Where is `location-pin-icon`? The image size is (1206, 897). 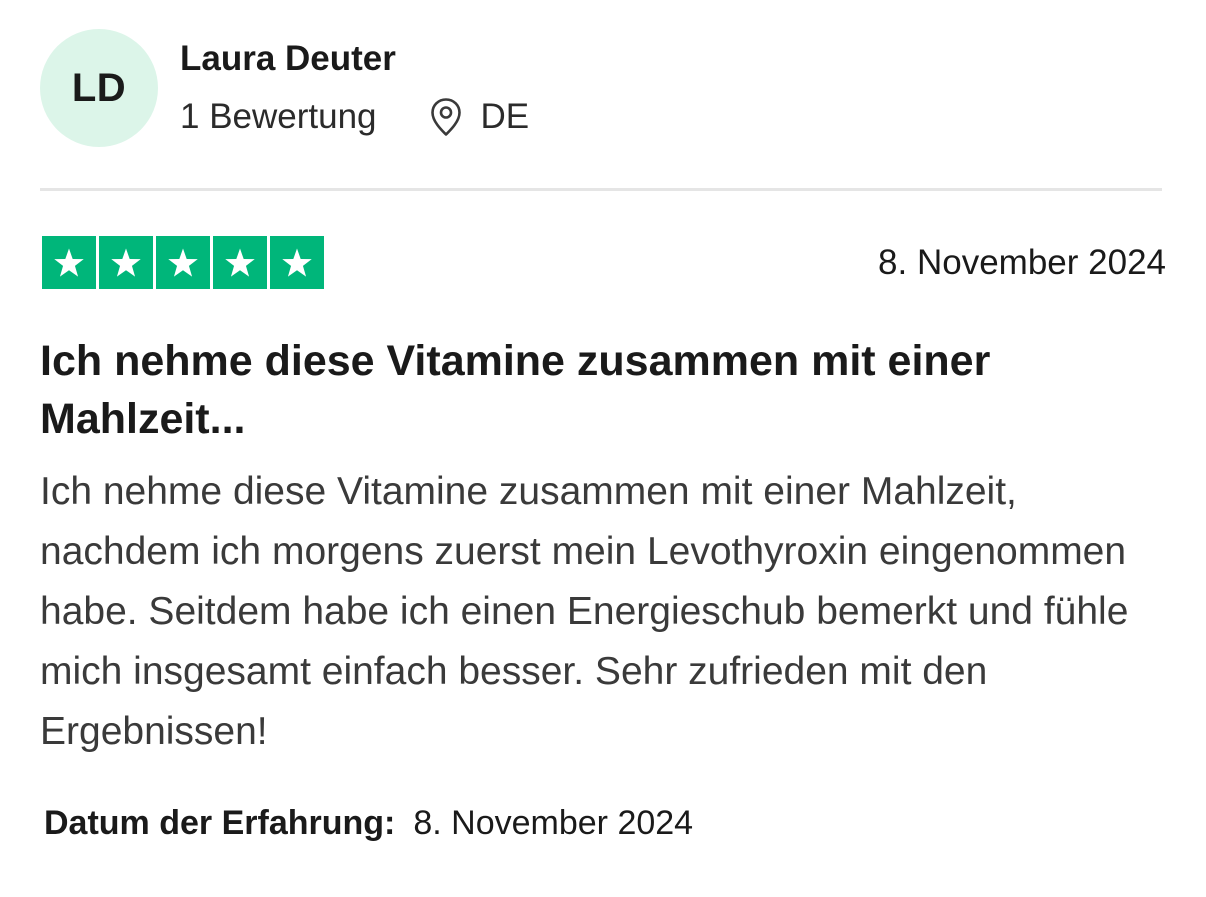 location-pin-icon is located at coordinates (445, 117).